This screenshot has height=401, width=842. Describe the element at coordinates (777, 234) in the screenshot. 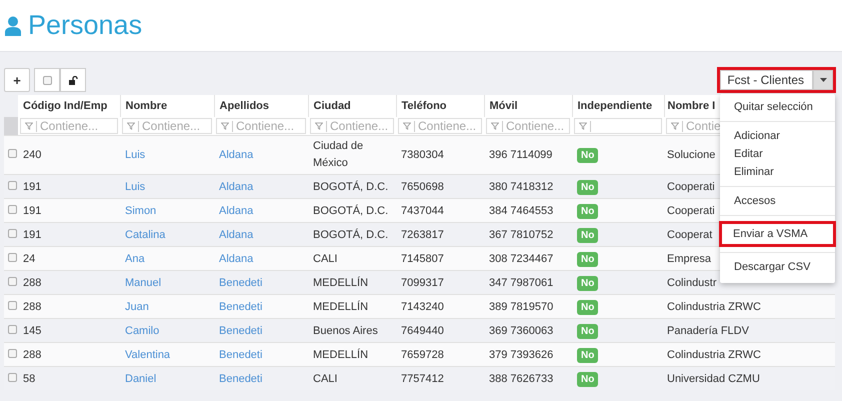

I see `menu-item: Enviar a VSMA` at that location.